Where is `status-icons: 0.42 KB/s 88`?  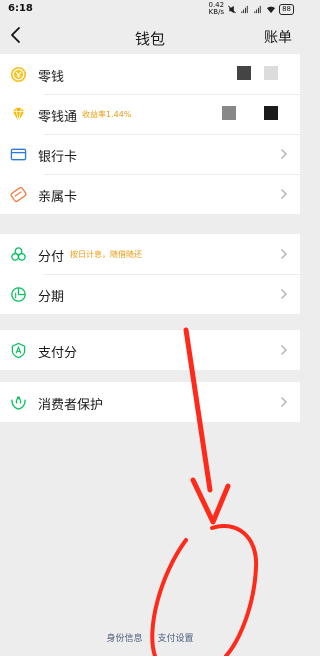
status-icons: 0.42 KB/s 88 is located at coordinates (251, 9).